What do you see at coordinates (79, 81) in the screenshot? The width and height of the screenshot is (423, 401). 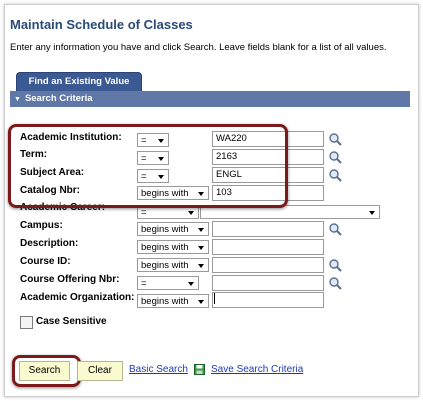 I see `tab-find-existing-value: Find an Existing Value` at bounding box center [79, 81].